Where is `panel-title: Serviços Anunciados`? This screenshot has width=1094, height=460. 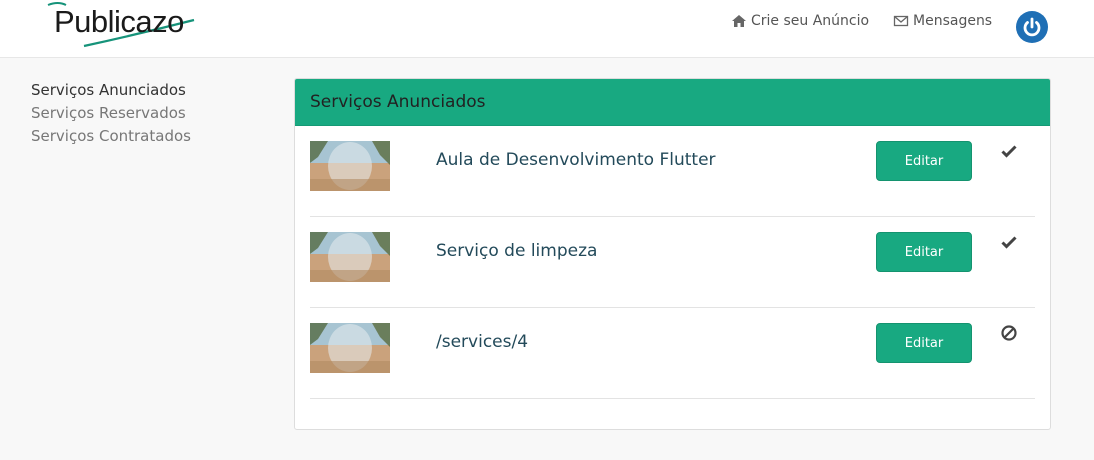
panel-title: Serviços Anunciados is located at coordinates (398, 102).